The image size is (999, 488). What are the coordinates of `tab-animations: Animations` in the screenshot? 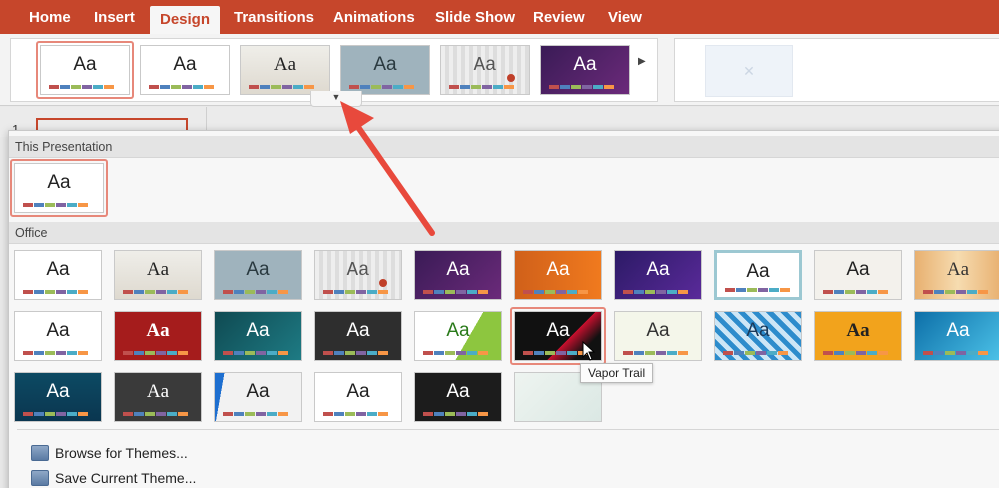 It's located at (374, 17).